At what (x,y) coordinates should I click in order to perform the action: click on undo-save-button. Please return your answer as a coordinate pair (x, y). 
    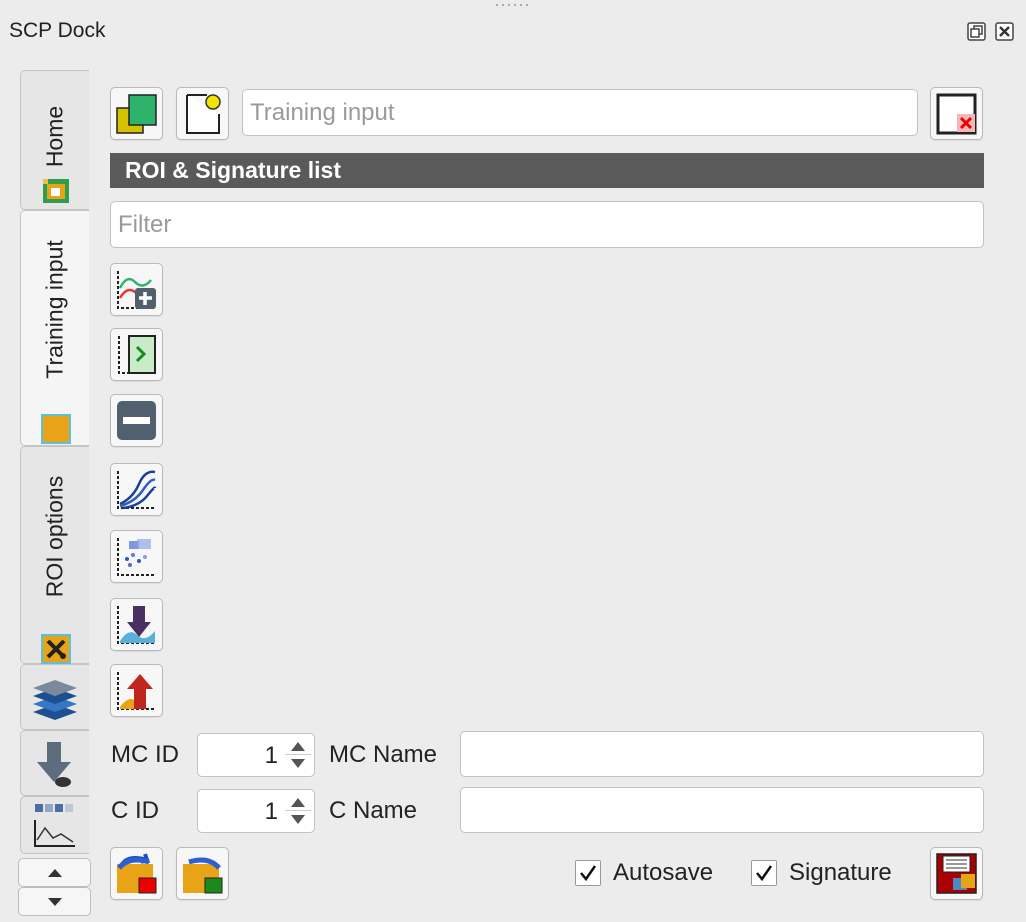
    Looking at the image, I should click on (136, 873).